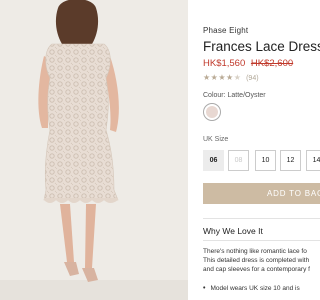 The image size is (320, 300). Describe the element at coordinates (225, 30) in the screenshot. I see `brand-name: Phase Eight` at that location.